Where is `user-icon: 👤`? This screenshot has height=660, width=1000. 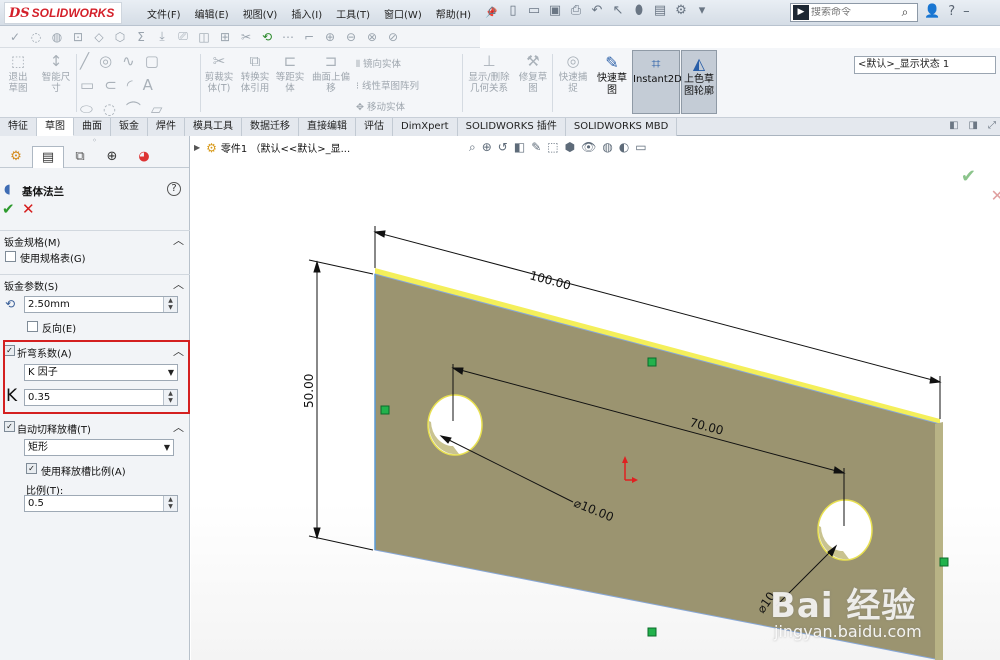
user-icon: 👤 is located at coordinates (932, 11).